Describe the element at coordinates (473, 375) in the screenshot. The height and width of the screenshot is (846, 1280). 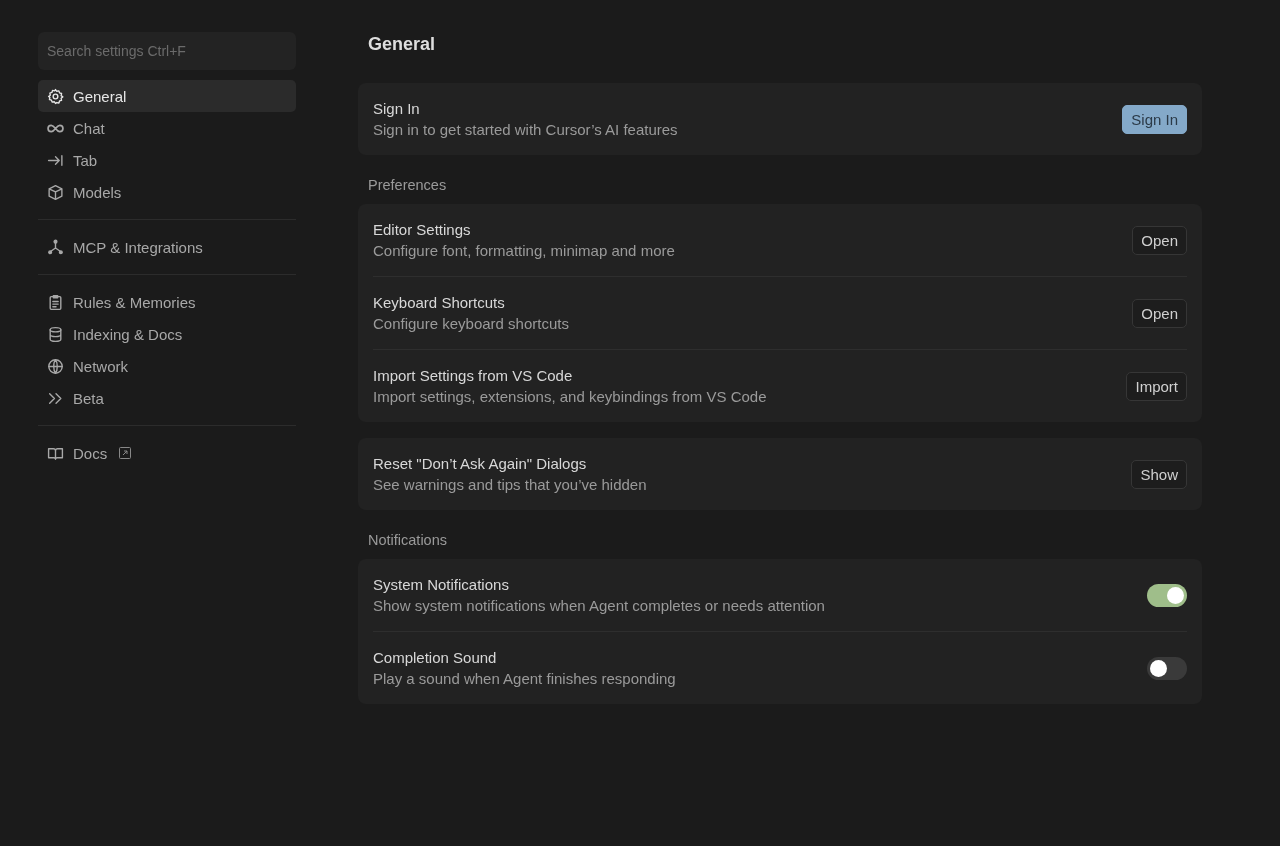
I see `setting-title: Import Settings from VS Code` at that location.